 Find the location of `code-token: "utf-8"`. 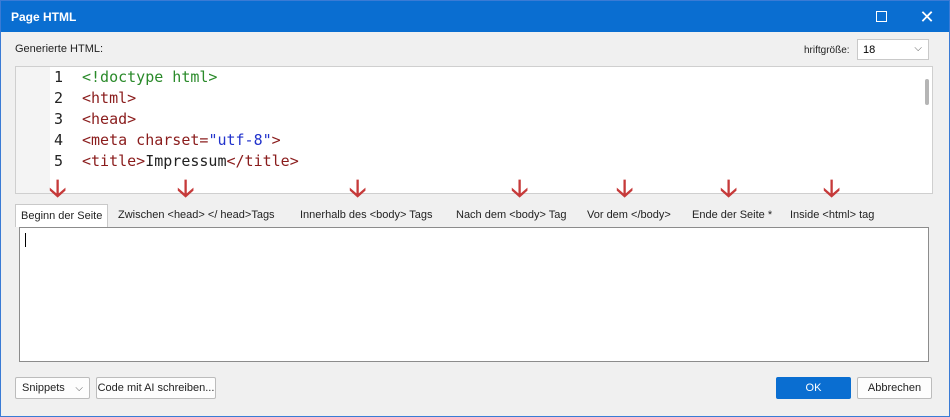

code-token: "utf-8" is located at coordinates (240, 140).